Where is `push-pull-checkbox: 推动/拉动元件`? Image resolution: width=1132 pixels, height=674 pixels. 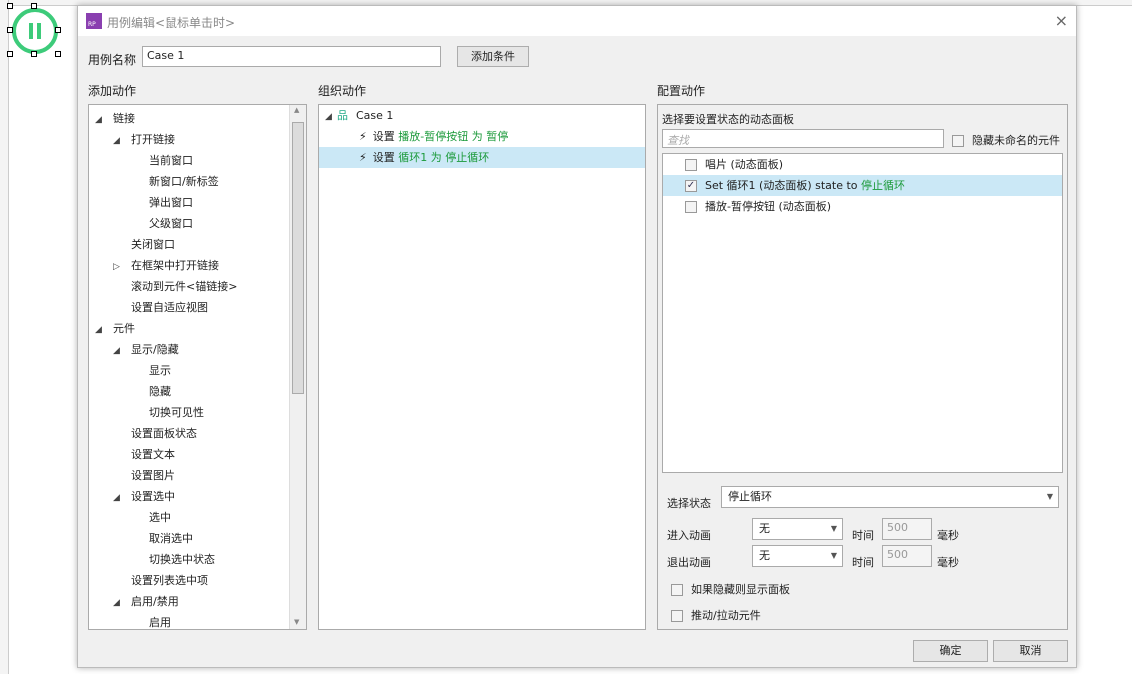 push-pull-checkbox: 推动/拉动元件 is located at coordinates (716, 615).